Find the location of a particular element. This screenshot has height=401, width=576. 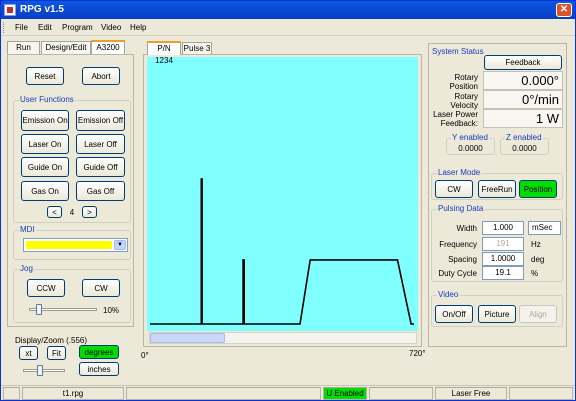

rotary-position-label: Rotary Position is located at coordinates (463, 82).